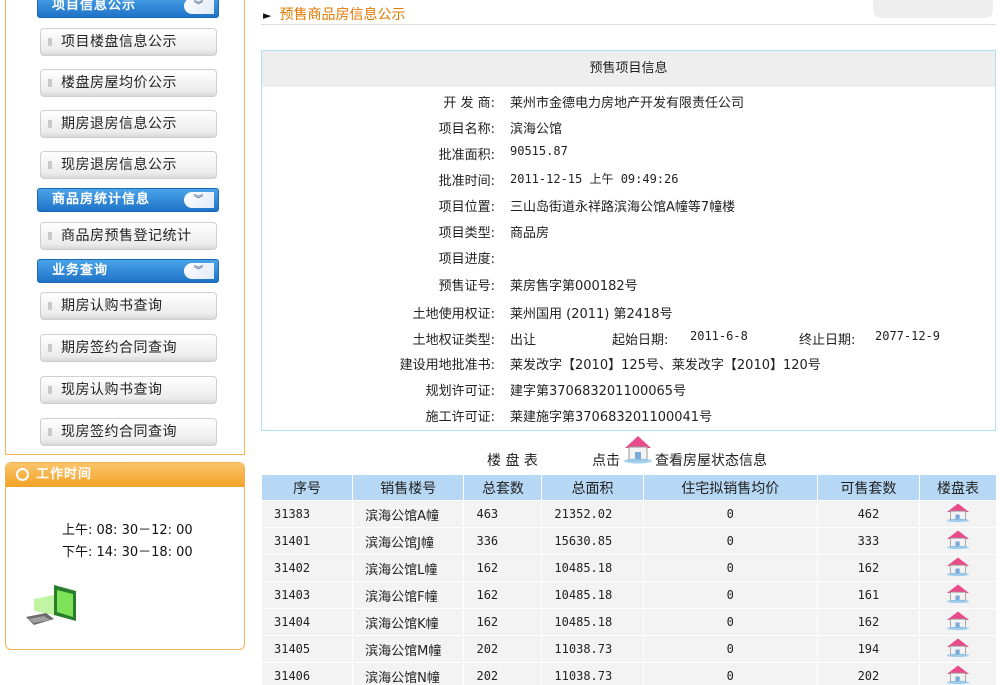  Describe the element at coordinates (128, 390) in the screenshot. I see `menu-item-spot-subscription: 现房认购书查询` at that location.